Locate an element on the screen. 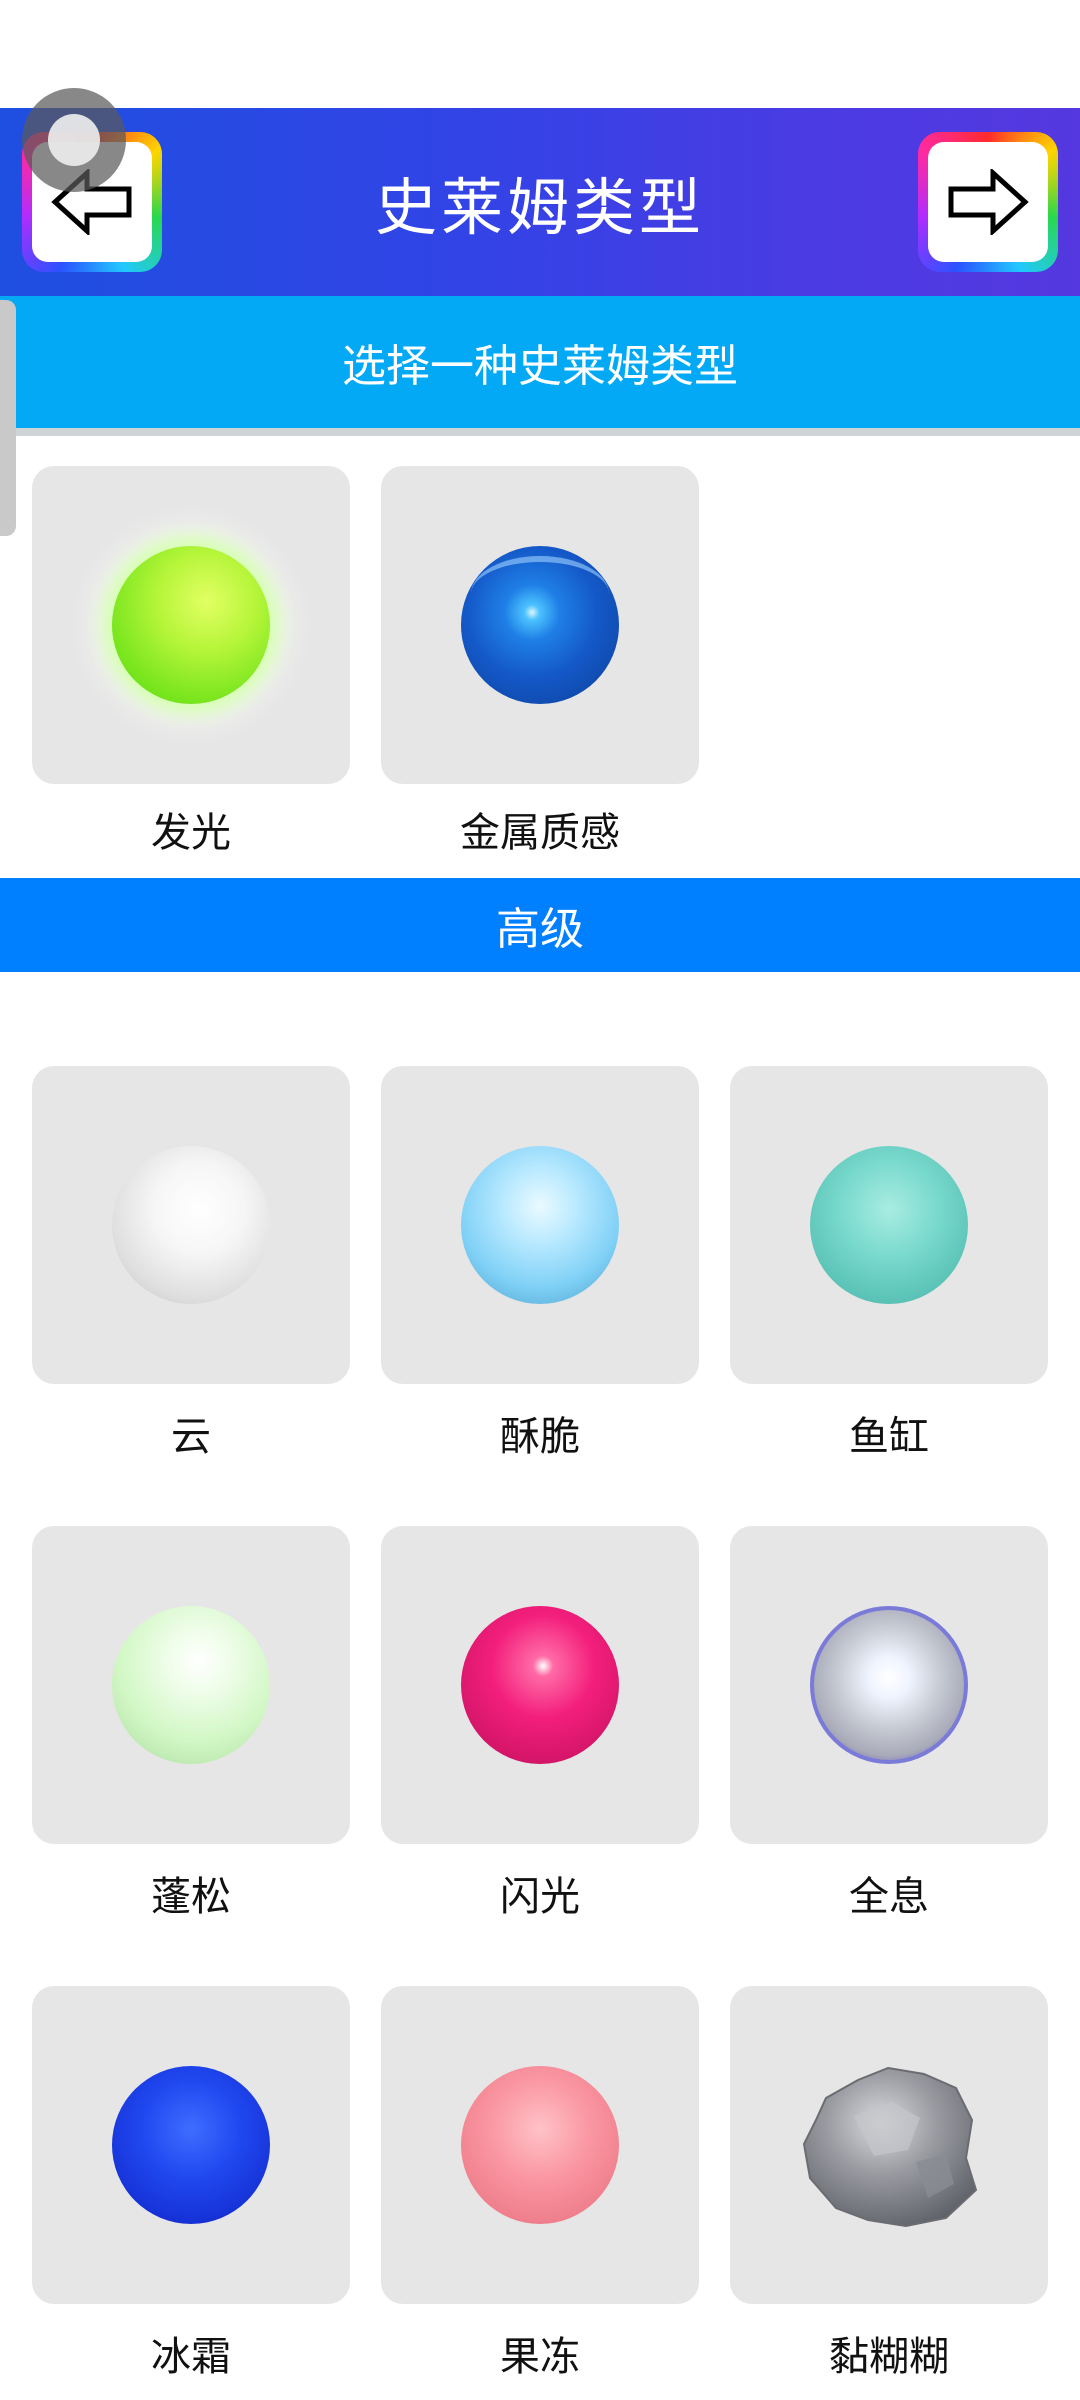 This screenshot has width=1080, height=2400. slime-label-jelly: 果冻 is located at coordinates (540, 2357).